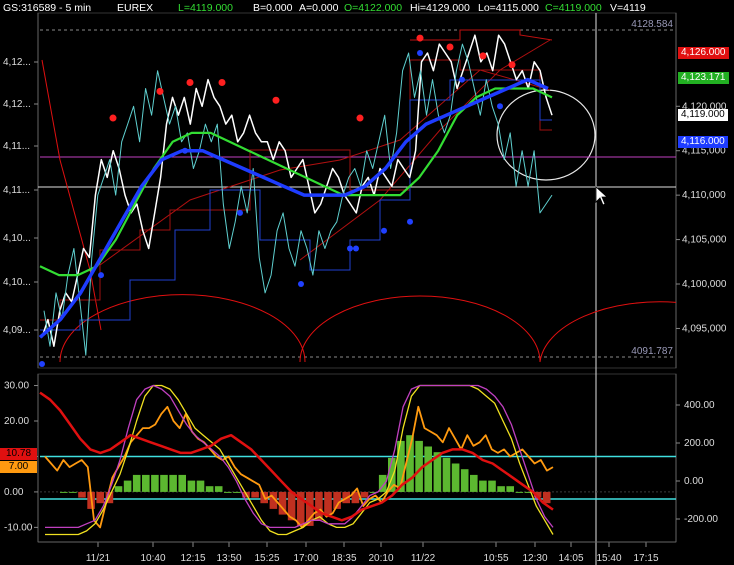 This screenshot has height=565, width=734. What do you see at coordinates (18, 527) in the screenshot?
I see `osc-left-axis-label-4: -10.00` at bounding box center [18, 527].